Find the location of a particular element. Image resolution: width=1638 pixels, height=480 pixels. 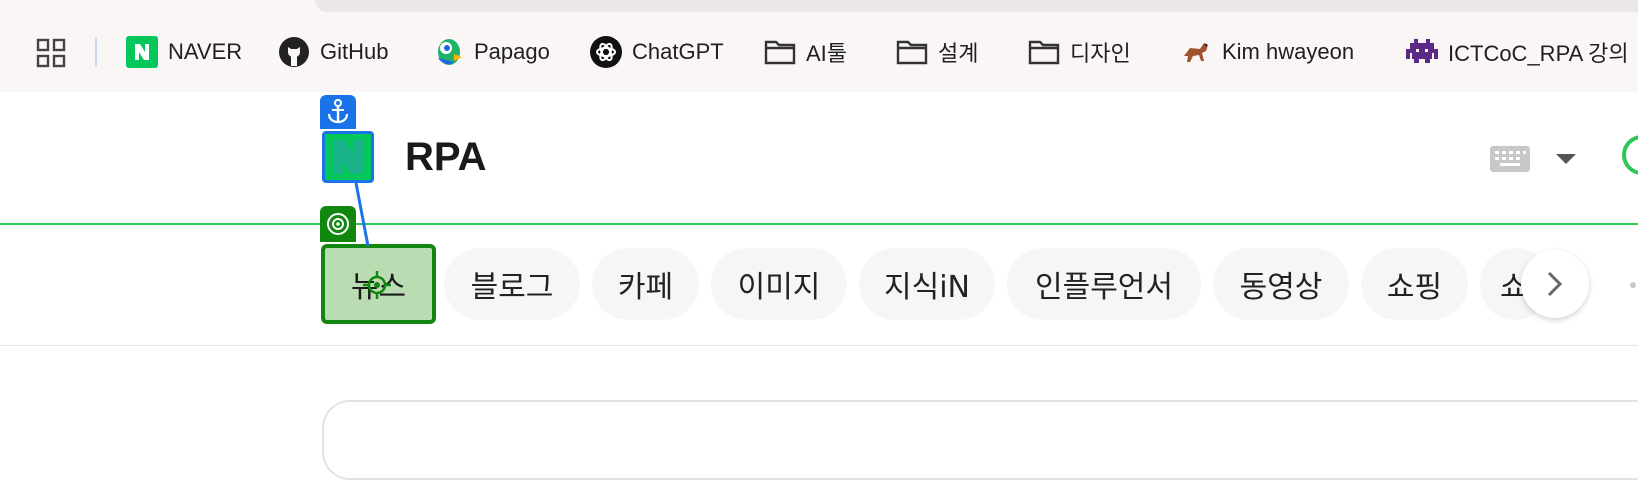

tab-shopping: 쇼핑 is located at coordinates (1414, 284).